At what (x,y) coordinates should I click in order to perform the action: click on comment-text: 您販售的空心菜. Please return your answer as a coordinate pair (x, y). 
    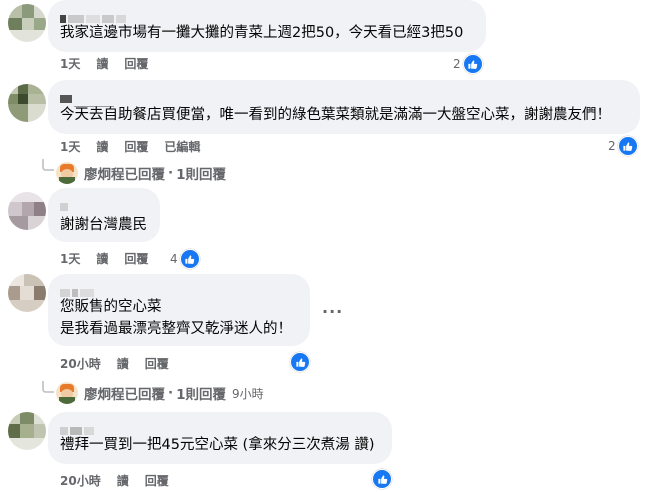
    Looking at the image, I should click on (111, 307).